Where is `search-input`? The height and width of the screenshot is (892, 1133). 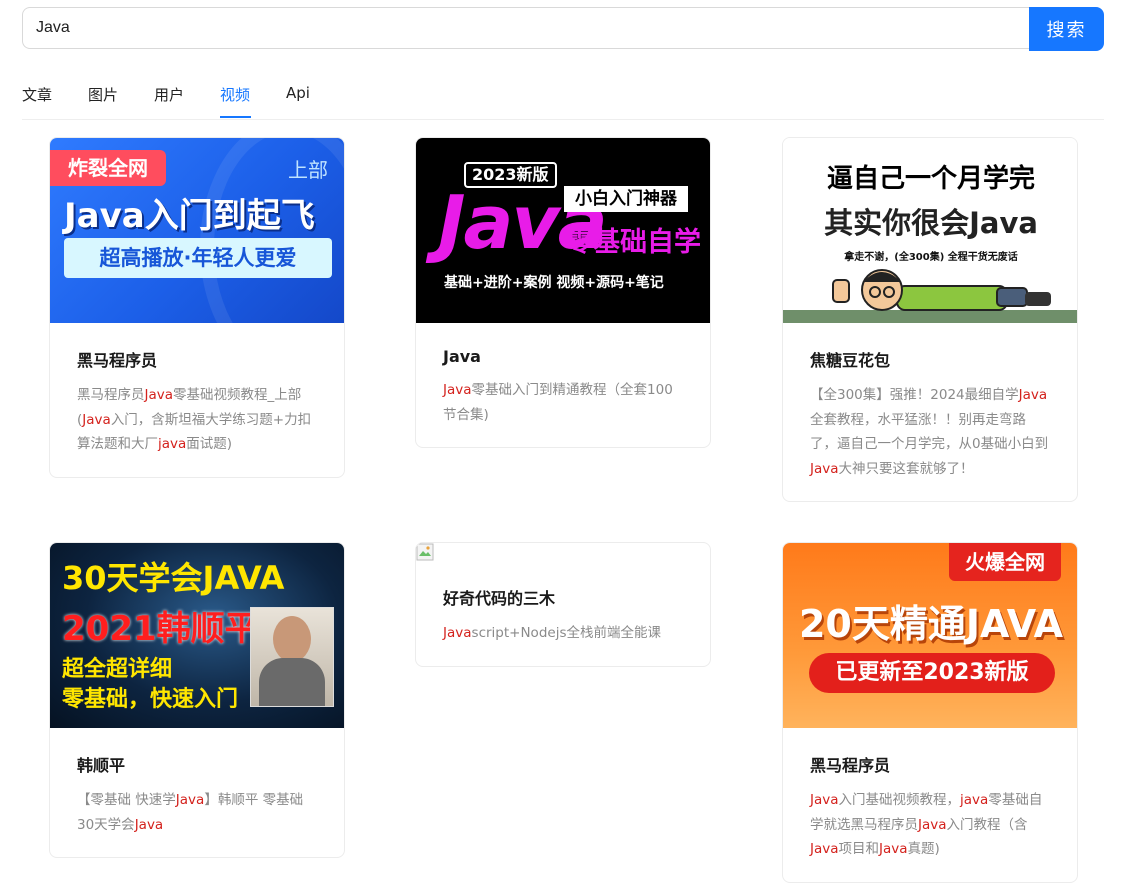
search-input is located at coordinates (525, 28).